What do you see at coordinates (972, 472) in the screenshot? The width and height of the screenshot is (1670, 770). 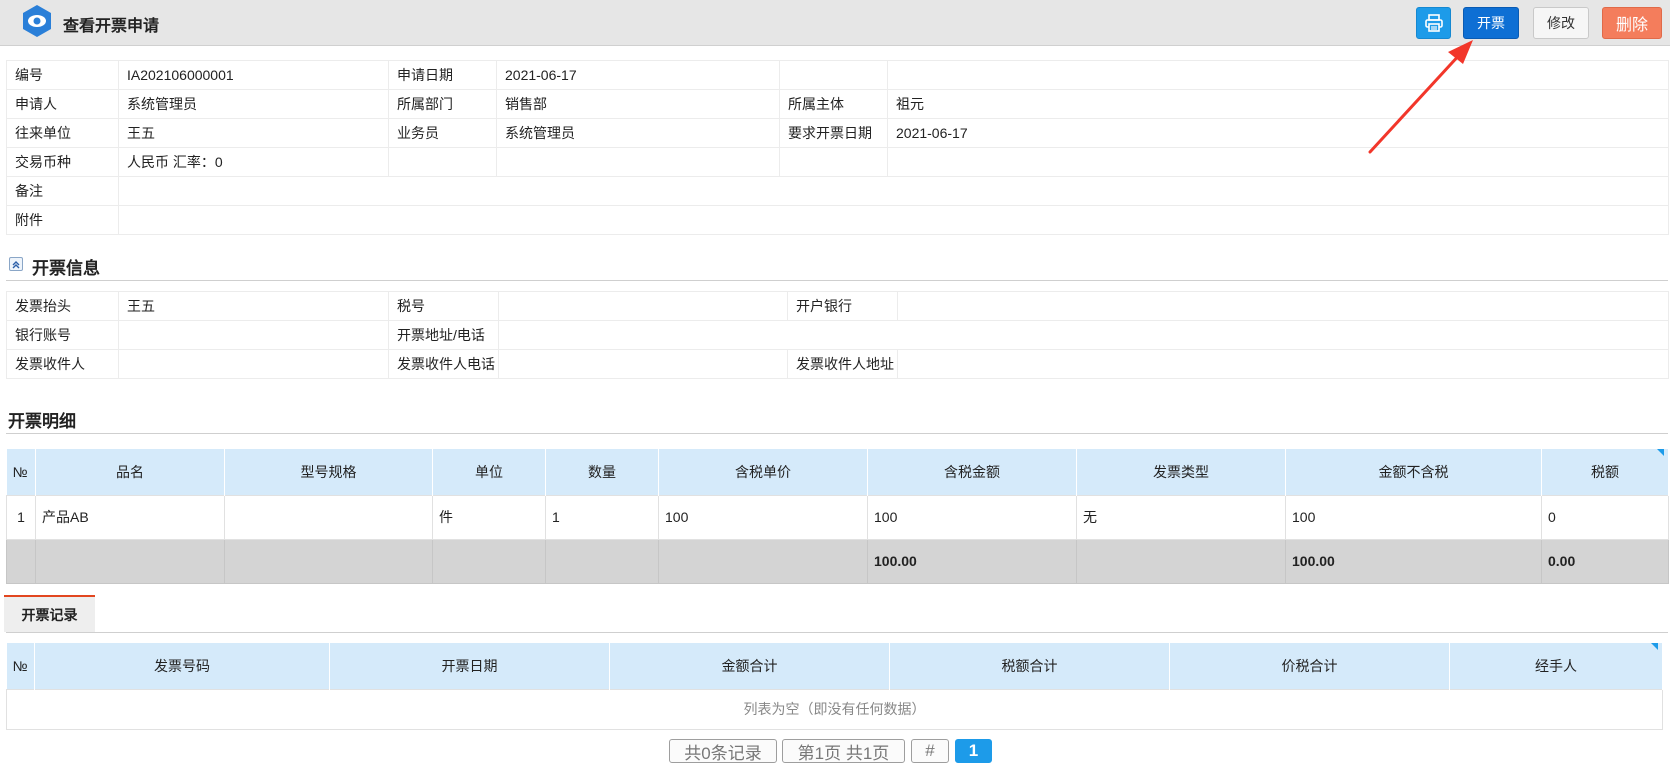 I see `column-header: 含税金额` at bounding box center [972, 472].